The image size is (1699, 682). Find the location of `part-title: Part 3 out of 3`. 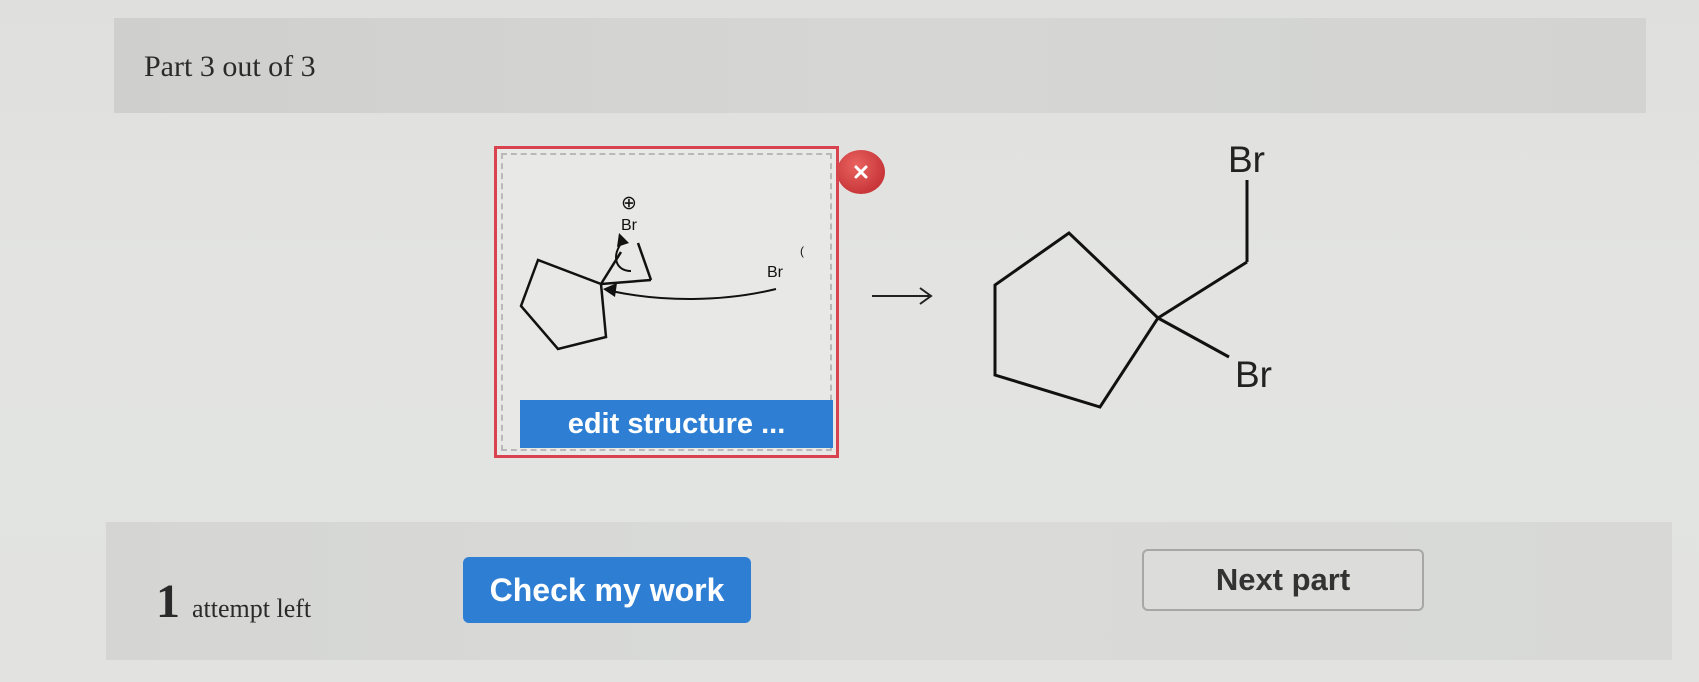

part-title: Part 3 out of 3 is located at coordinates (230, 66).